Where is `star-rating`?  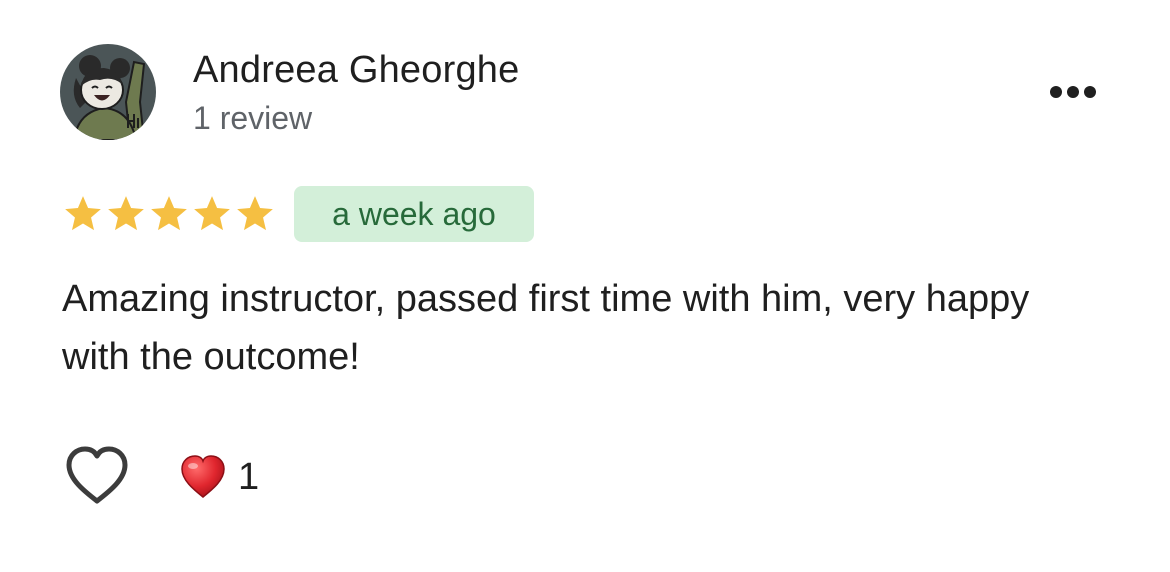 star-rating is located at coordinates (169, 214).